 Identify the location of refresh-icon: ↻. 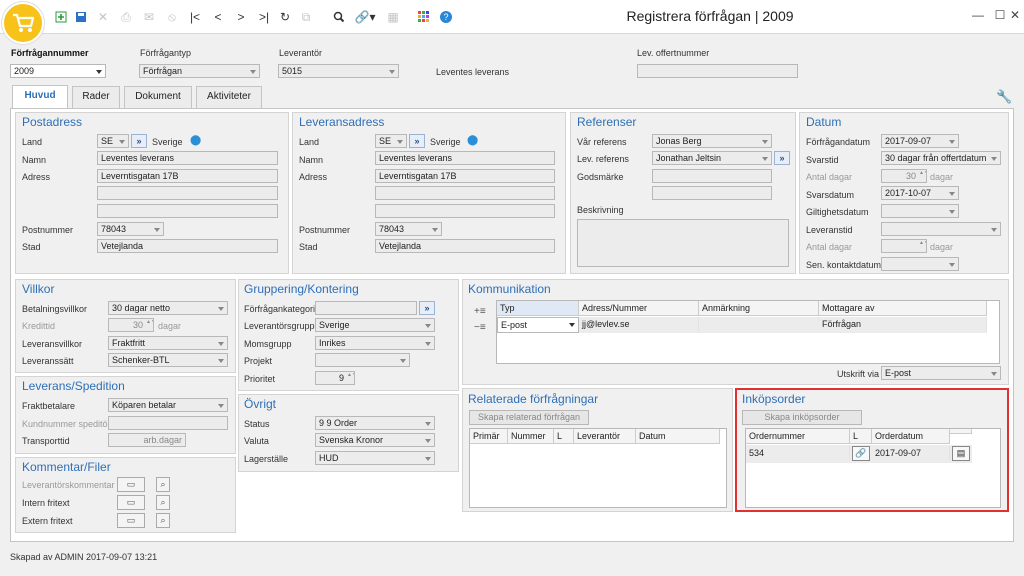
(285, 17).